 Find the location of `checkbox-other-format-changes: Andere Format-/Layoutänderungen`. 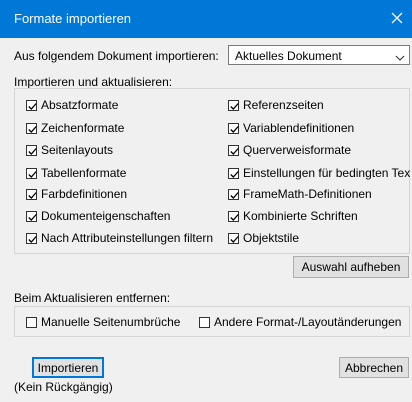

checkbox-other-format-changes: Andere Format-/Layoutänderungen is located at coordinates (300, 322).